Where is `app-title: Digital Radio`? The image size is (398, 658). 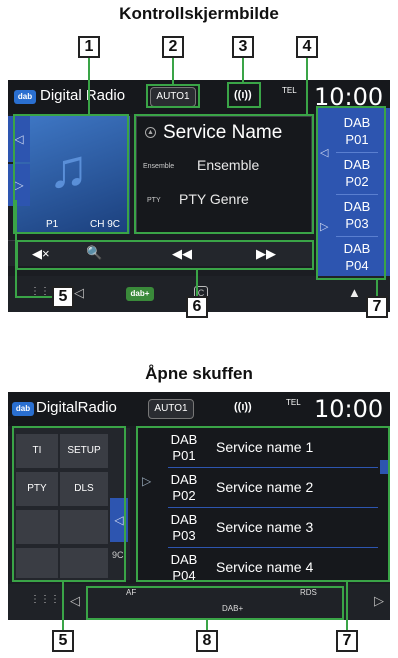 app-title: Digital Radio is located at coordinates (83, 95).